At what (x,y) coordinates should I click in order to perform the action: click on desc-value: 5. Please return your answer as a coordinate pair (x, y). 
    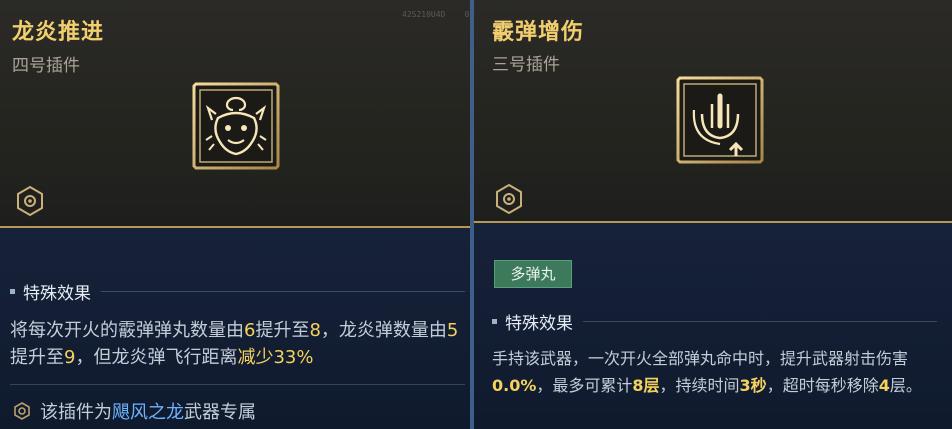
    Looking at the image, I should click on (452, 330).